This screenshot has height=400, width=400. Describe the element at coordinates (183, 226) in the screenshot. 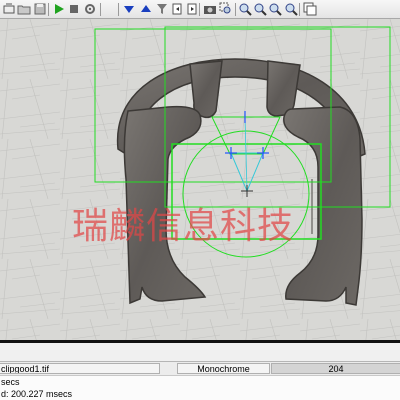

I see `watermark-text: 瑞麟信息科技` at that location.